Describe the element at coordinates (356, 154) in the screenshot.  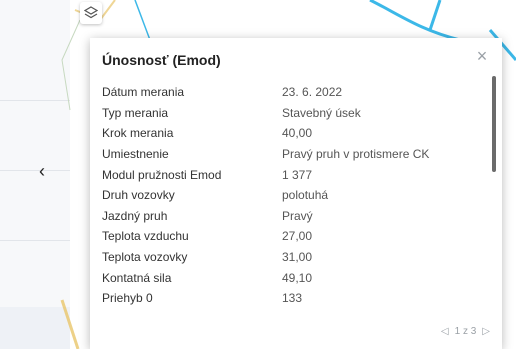
I see `attribute-value: Pravý pruh v protismere CK` at that location.